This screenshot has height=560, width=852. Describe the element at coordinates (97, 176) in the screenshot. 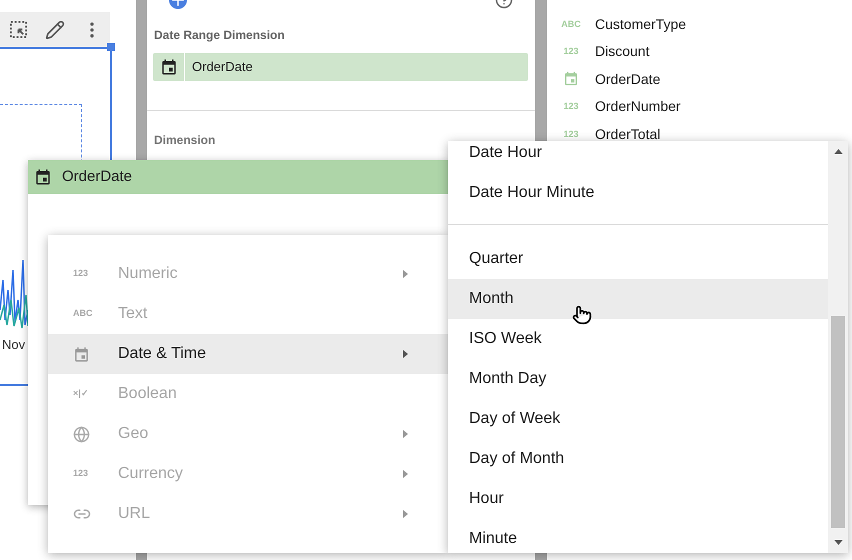

I see `popup-title: OrderDate` at that location.